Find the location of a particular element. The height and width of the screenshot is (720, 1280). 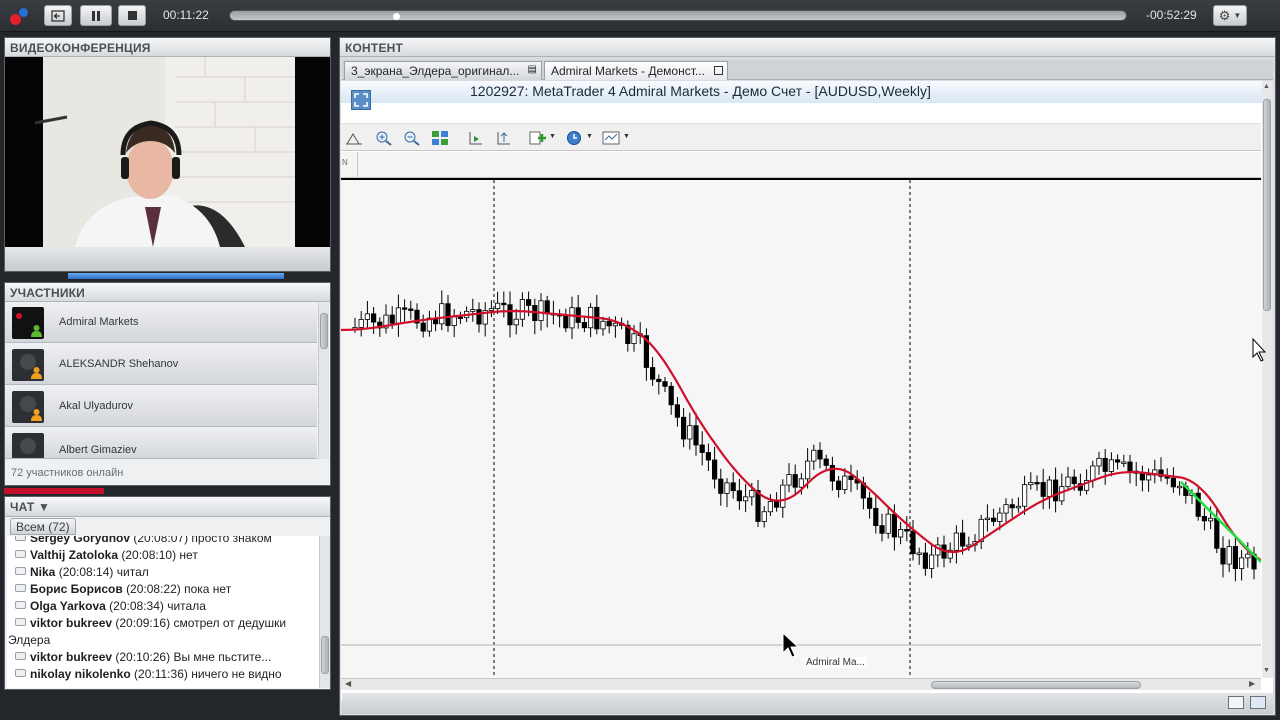

chat-divider is located at coordinates (54, 491).